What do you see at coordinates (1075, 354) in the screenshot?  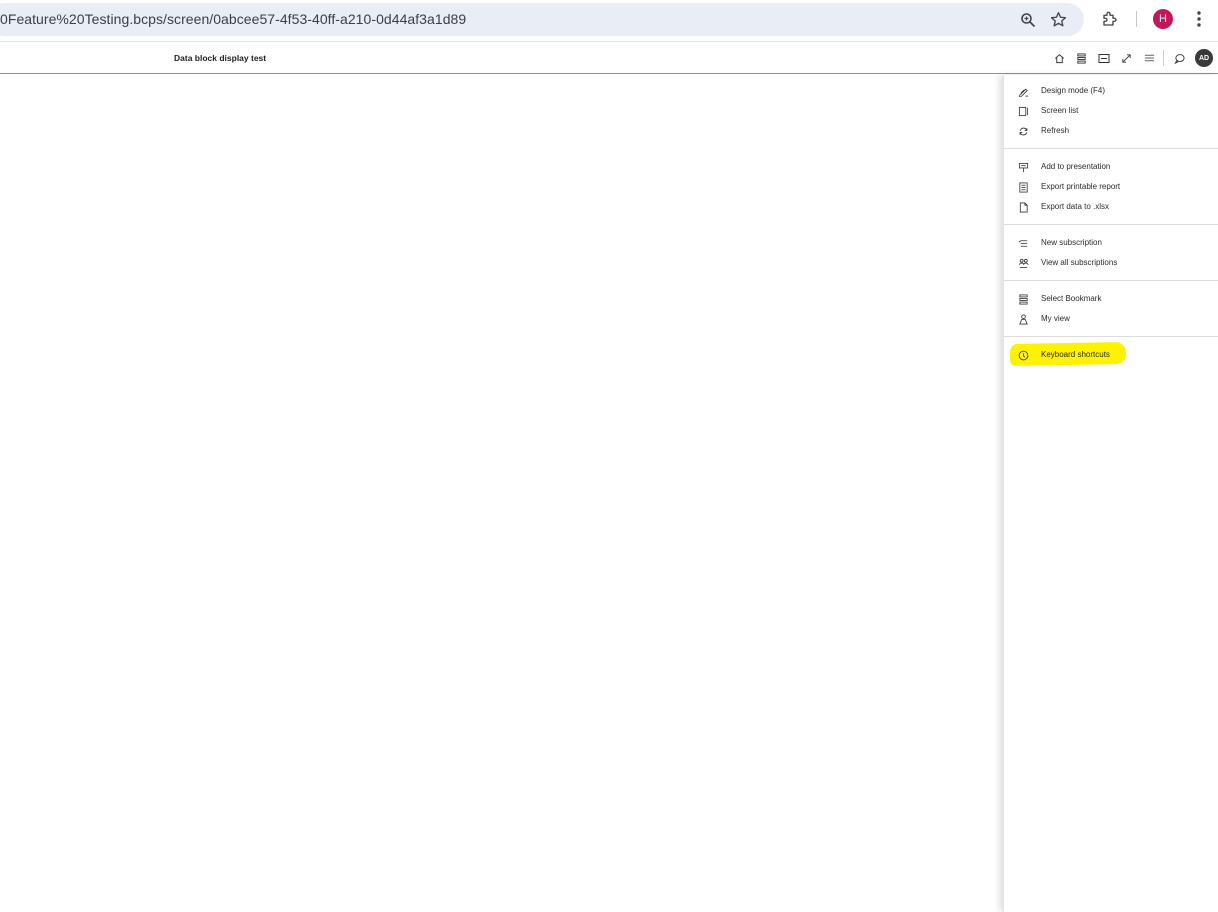 I see `menu-item-label: Keyboard shortcuts` at bounding box center [1075, 354].